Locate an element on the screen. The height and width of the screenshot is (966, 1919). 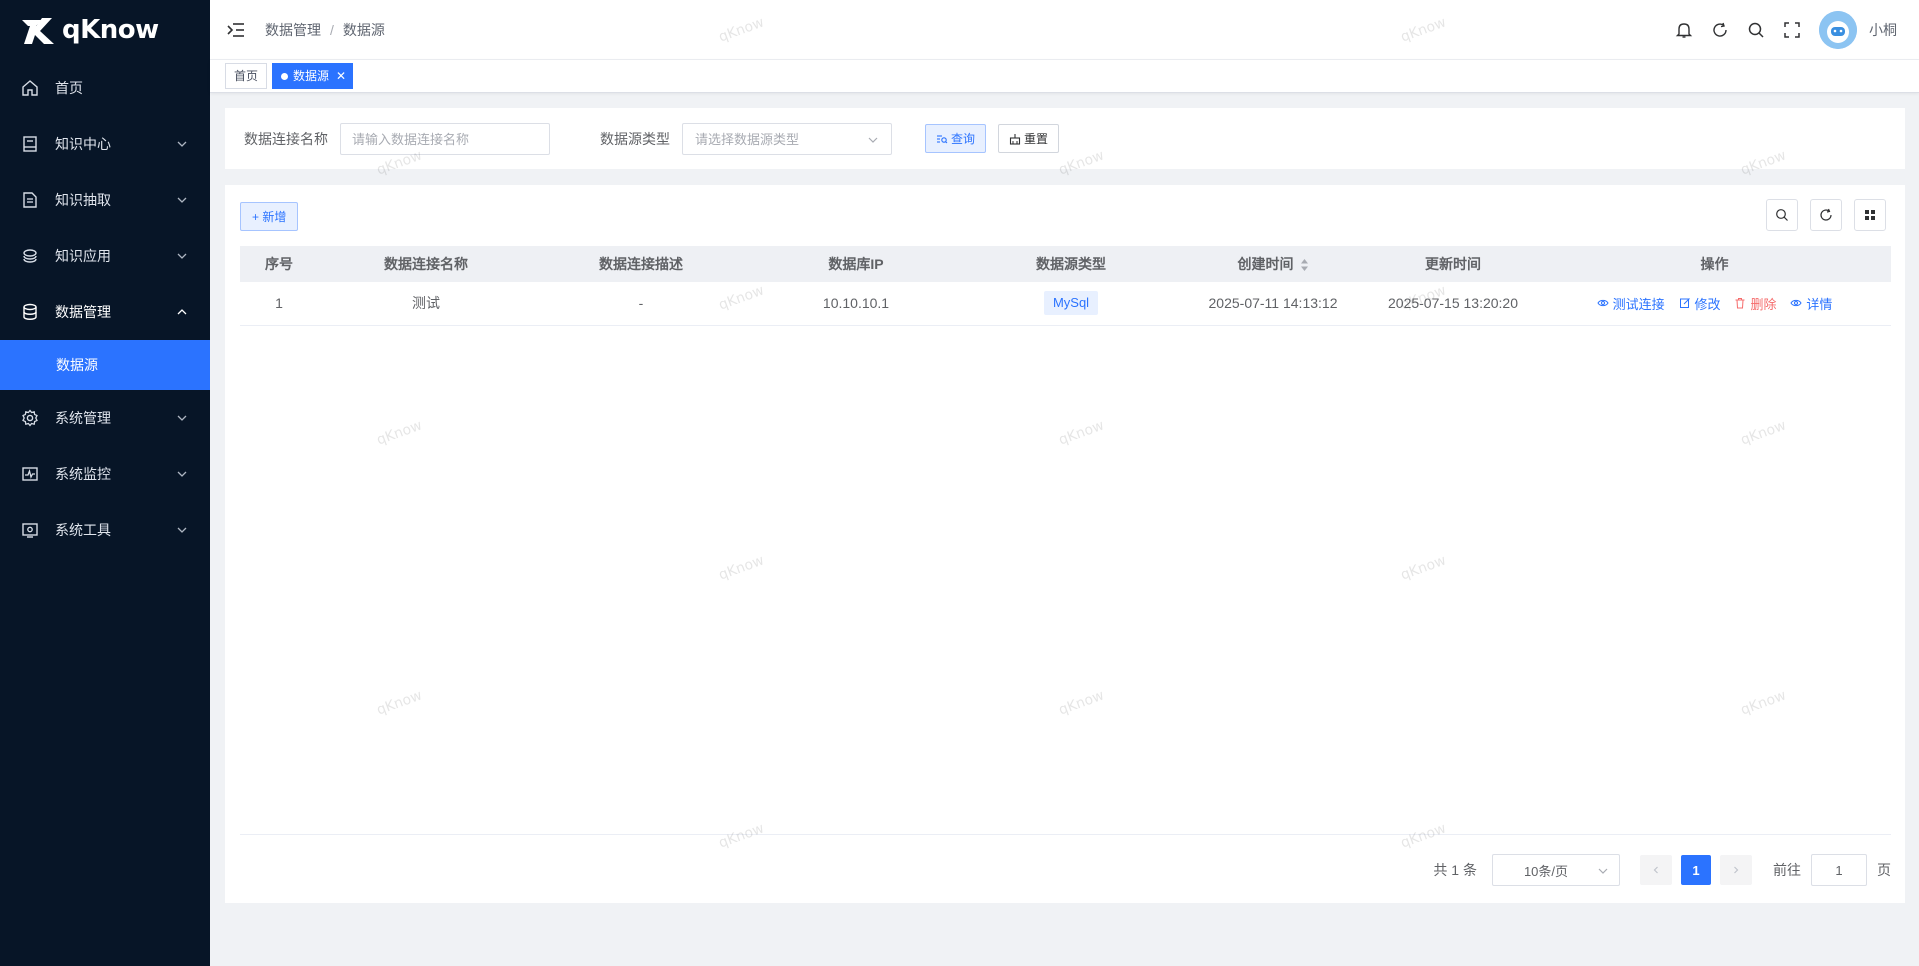
prev-page-button is located at coordinates (1656, 870).